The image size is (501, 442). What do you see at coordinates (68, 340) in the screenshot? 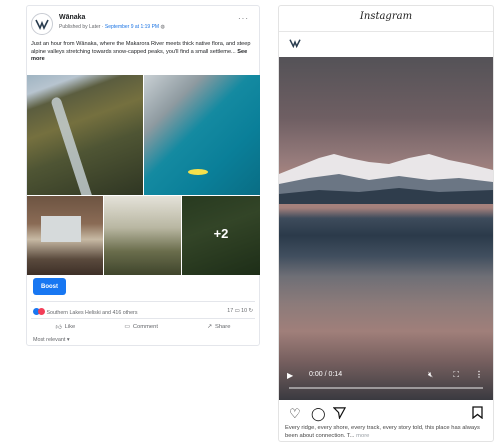
I see `caret-down-icon: ▾` at bounding box center [68, 340].